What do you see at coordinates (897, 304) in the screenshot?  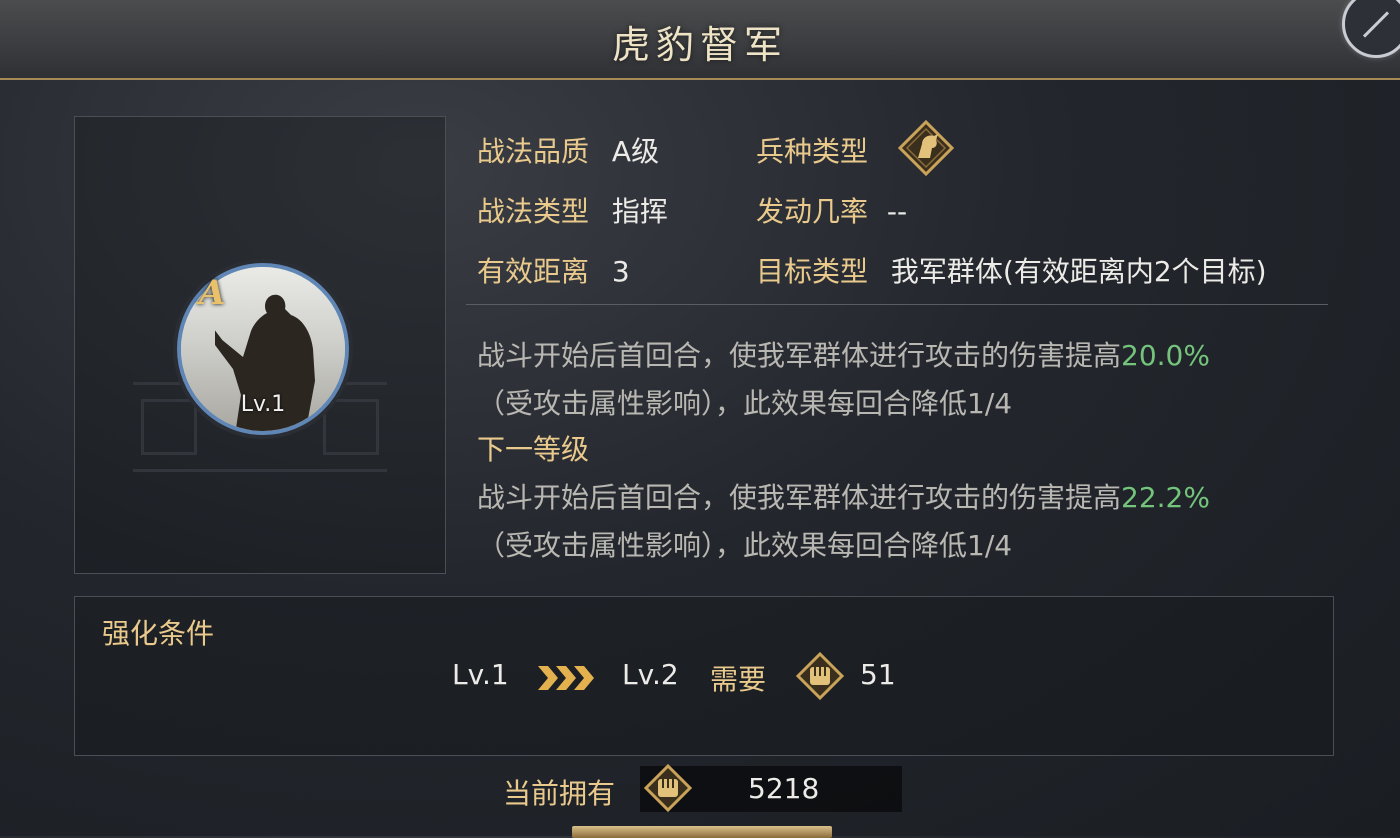 I see `info-divider` at bounding box center [897, 304].